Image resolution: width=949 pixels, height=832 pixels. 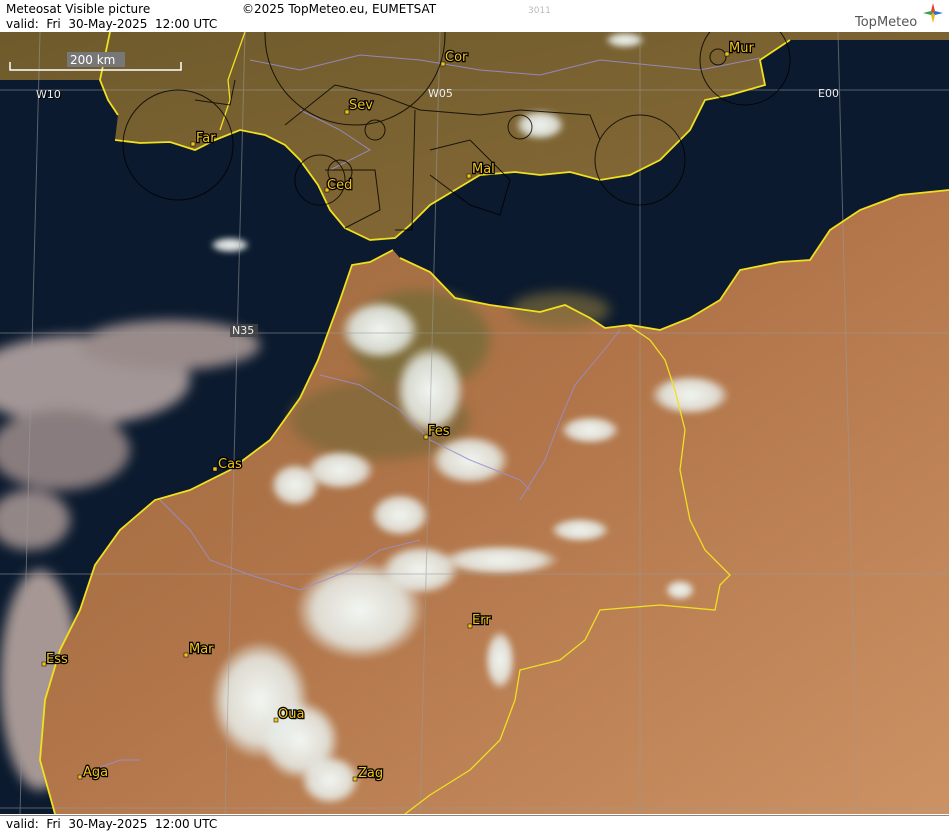 I want to click on city-label-err: Err, so click(x=481, y=620).